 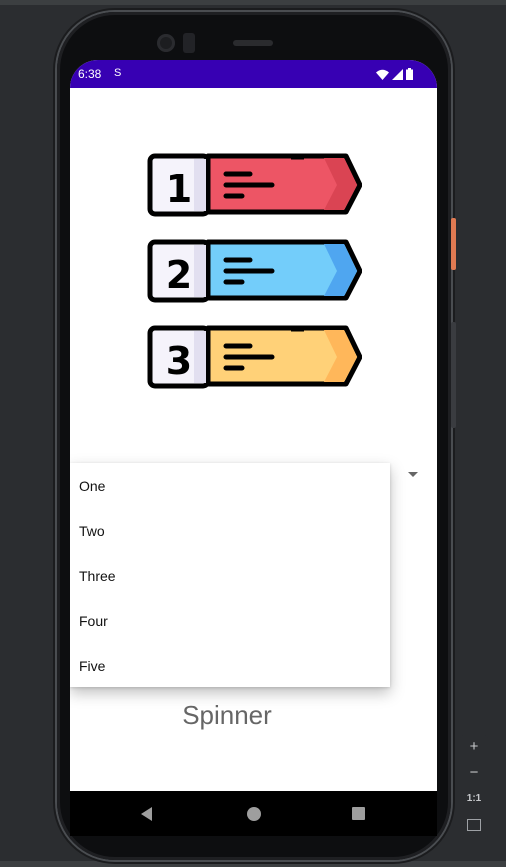 What do you see at coordinates (230, 486) in the screenshot?
I see `spinner-option-one: One` at bounding box center [230, 486].